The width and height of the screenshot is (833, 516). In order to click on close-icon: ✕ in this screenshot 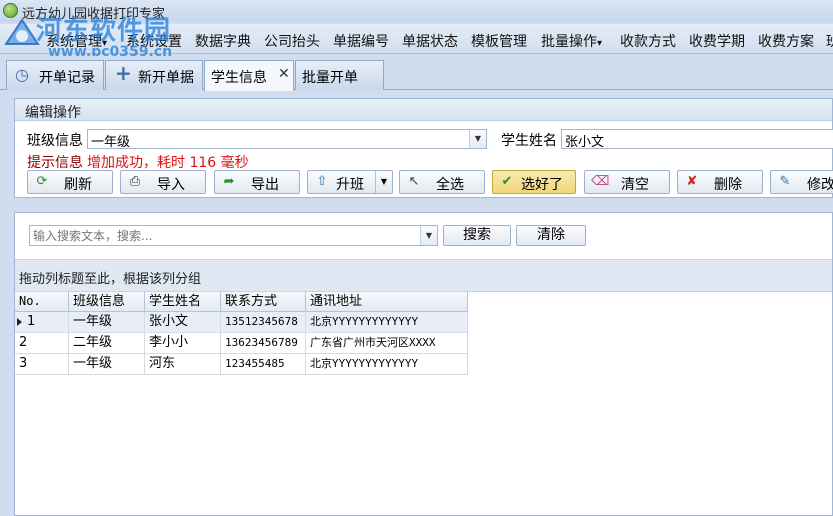, I will do `click(284, 74)`.